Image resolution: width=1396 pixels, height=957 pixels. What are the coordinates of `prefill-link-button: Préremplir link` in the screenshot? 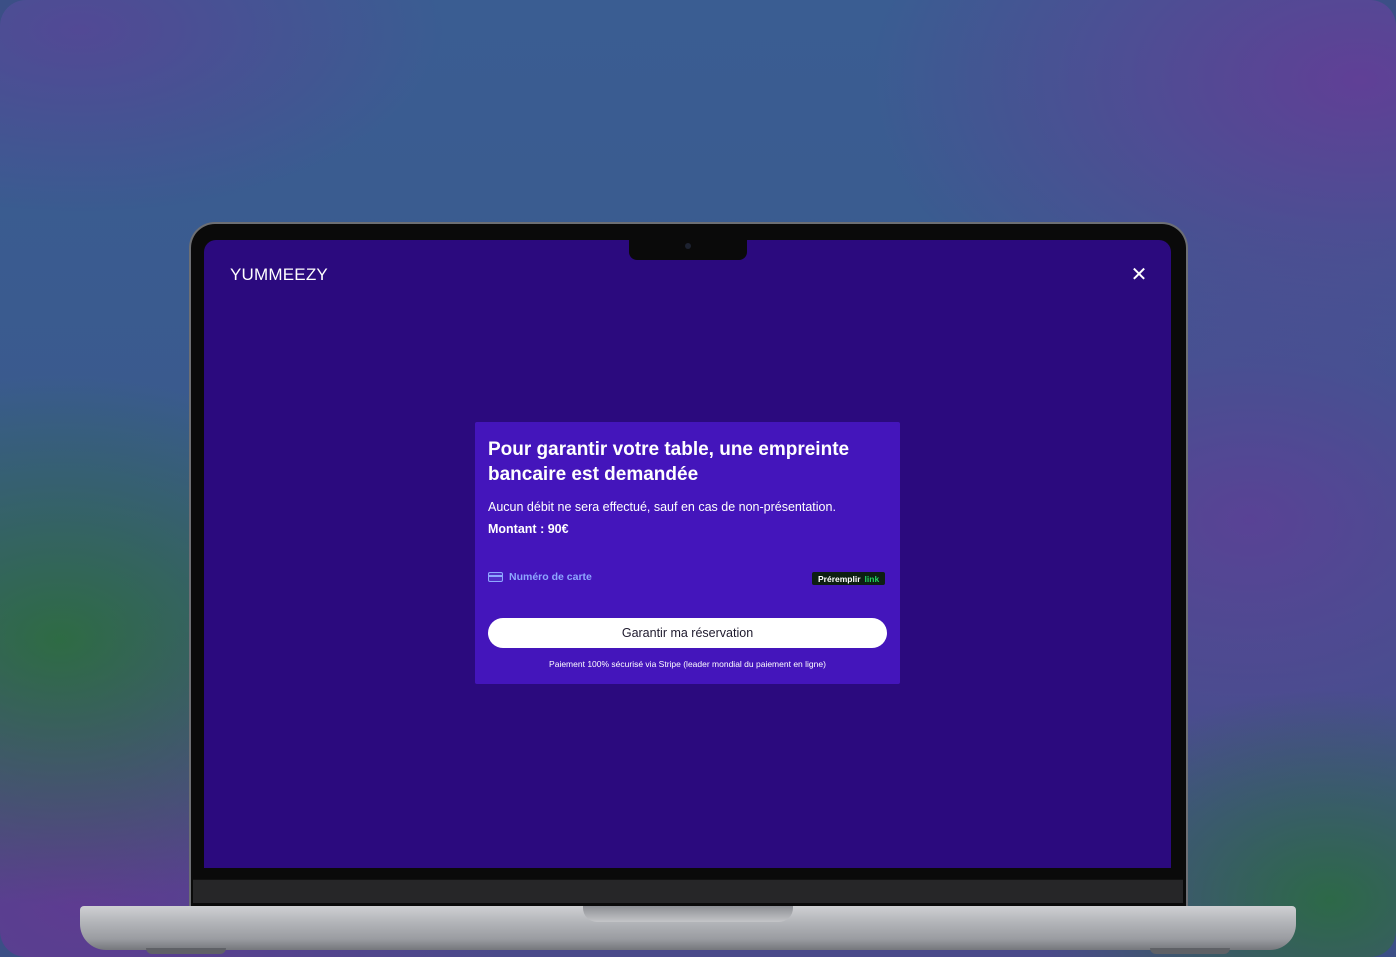 It's located at (849, 578).